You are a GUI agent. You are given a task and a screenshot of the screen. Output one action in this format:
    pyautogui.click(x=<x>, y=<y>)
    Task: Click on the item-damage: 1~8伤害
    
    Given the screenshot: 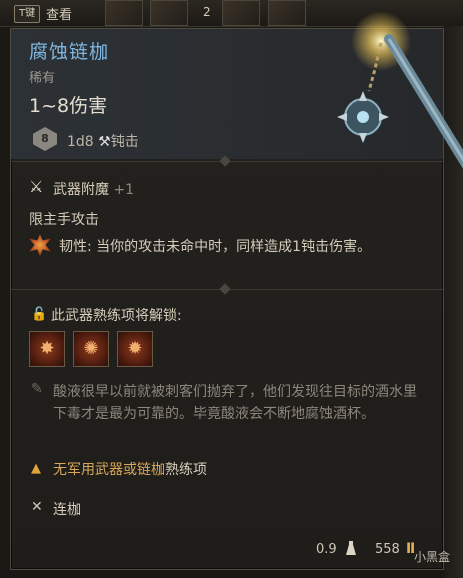 What is the action you would take?
    pyautogui.click(x=68, y=106)
    